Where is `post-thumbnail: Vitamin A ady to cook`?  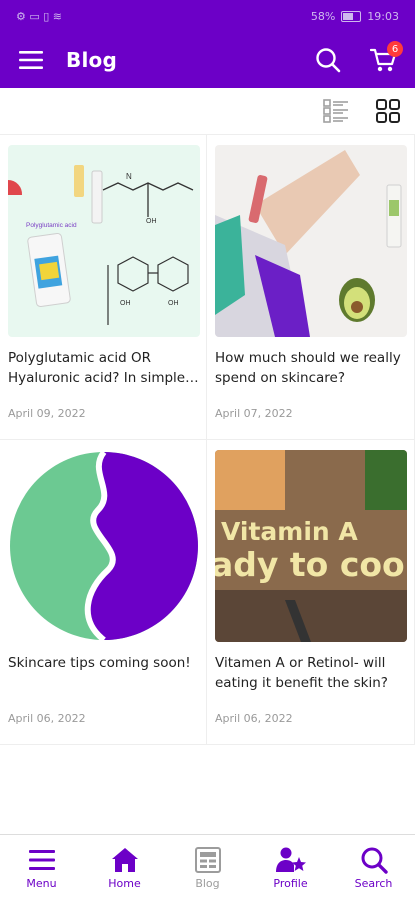
post-thumbnail: Vitamin A ady to cook is located at coordinates (311, 546).